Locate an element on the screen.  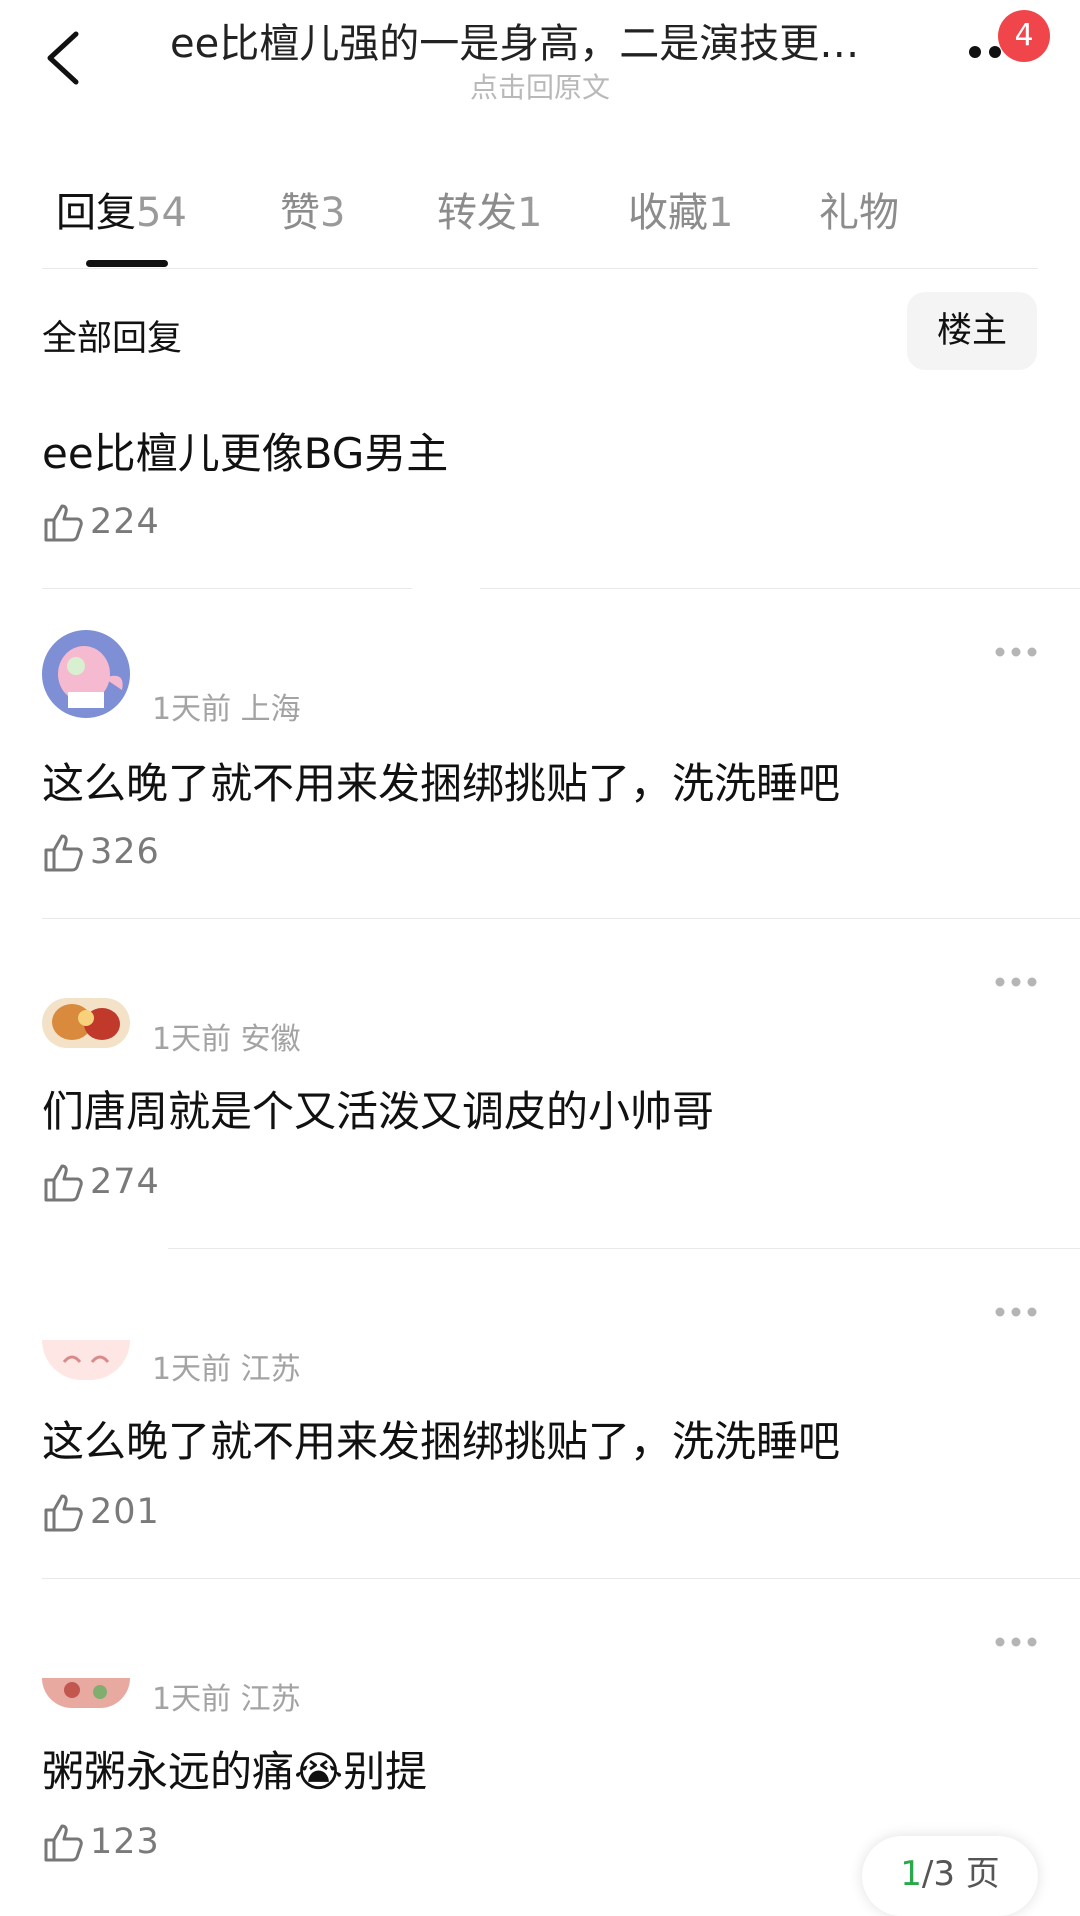
comment-meta: 1天前 上海 is located at coordinates (226, 709).